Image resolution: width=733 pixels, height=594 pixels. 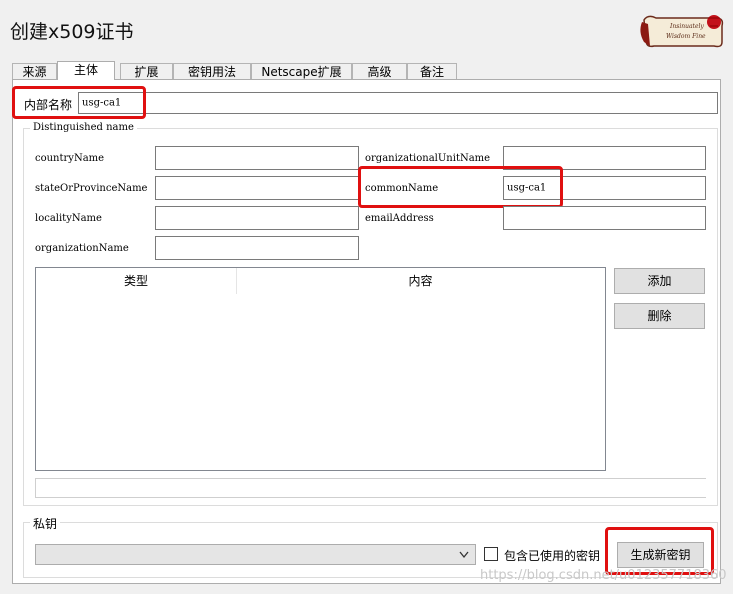 What do you see at coordinates (91, 188) in the screenshot?
I see `state-label: stateOrProvinceName` at bounding box center [91, 188].